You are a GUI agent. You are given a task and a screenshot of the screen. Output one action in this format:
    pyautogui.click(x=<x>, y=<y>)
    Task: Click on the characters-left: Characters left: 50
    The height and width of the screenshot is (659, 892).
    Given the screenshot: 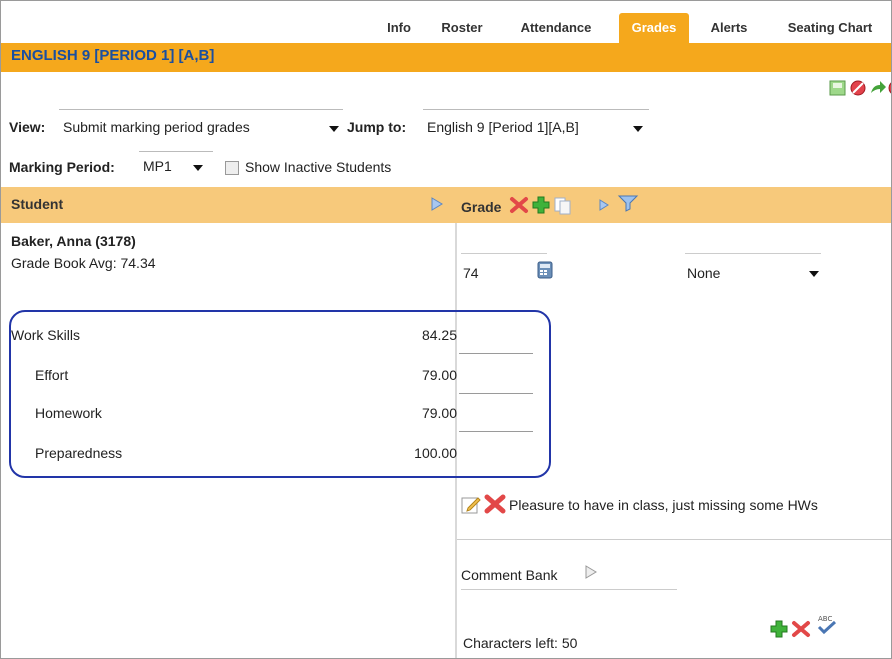 What is the action you would take?
    pyautogui.click(x=520, y=643)
    